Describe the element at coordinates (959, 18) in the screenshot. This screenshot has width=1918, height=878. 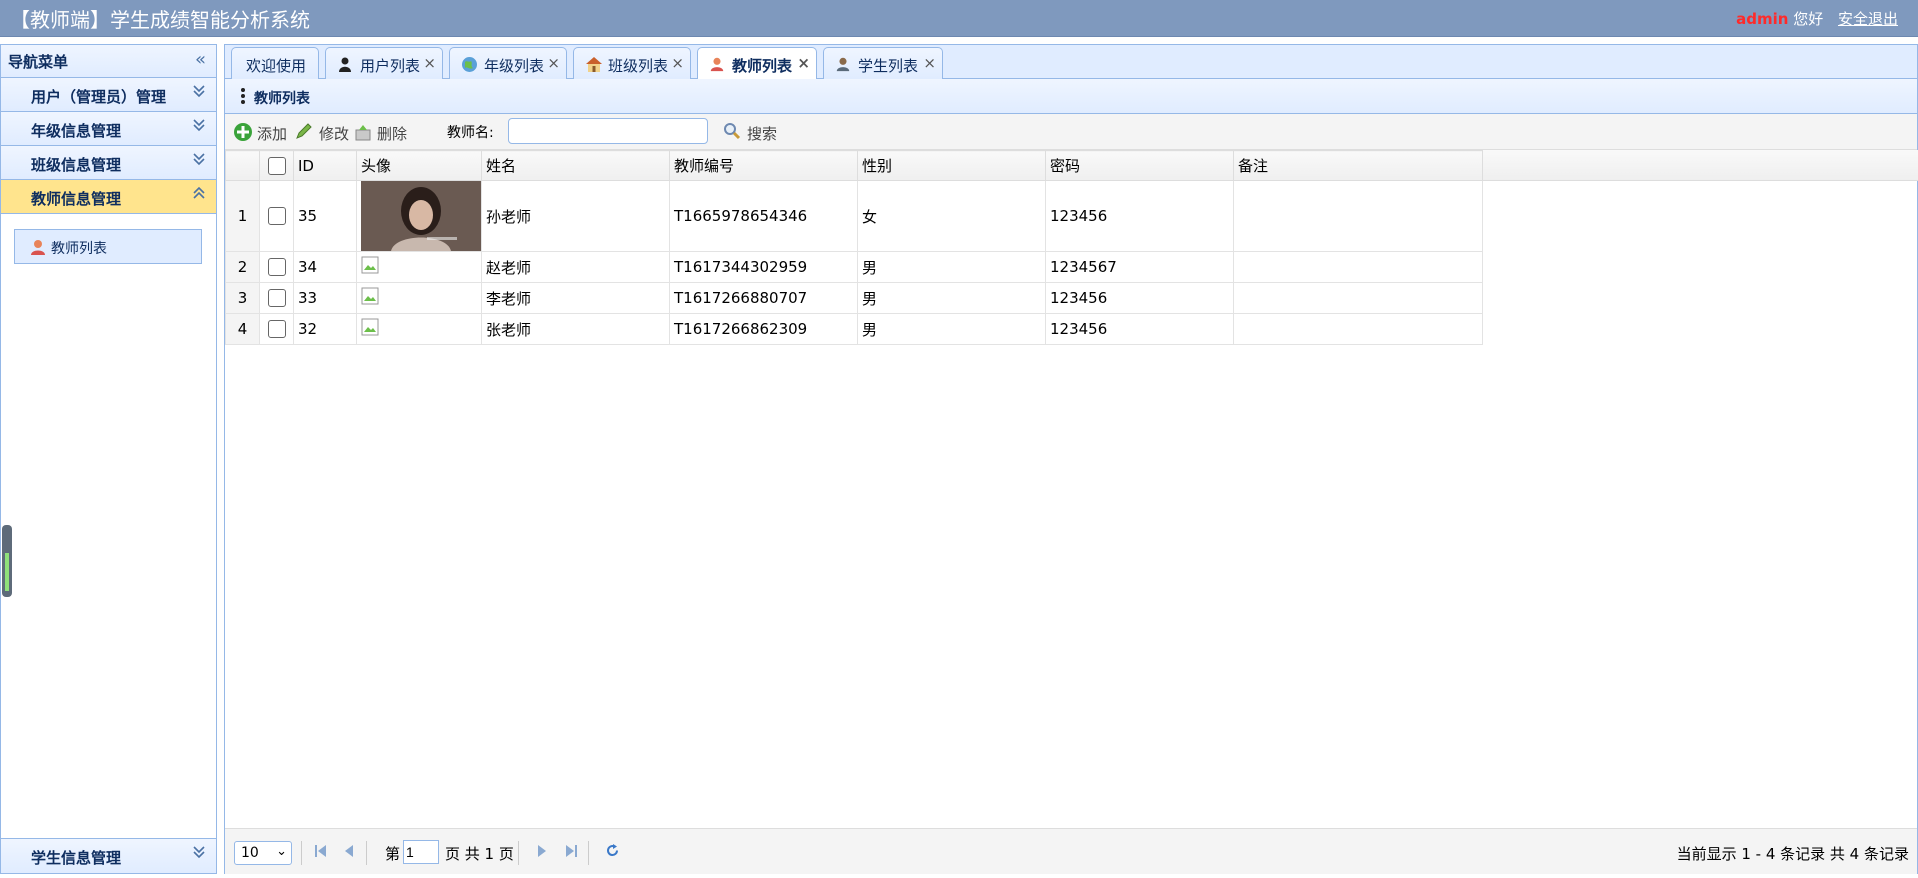
I see `top-bar: 【教师端】学生成绩智能分析系统 admin 您好 安全退出` at that location.